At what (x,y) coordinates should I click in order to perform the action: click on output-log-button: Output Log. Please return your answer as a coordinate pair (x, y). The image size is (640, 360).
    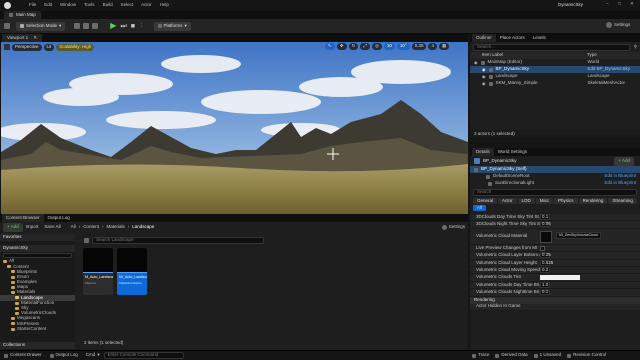
    Looking at the image, I should click on (63, 355).